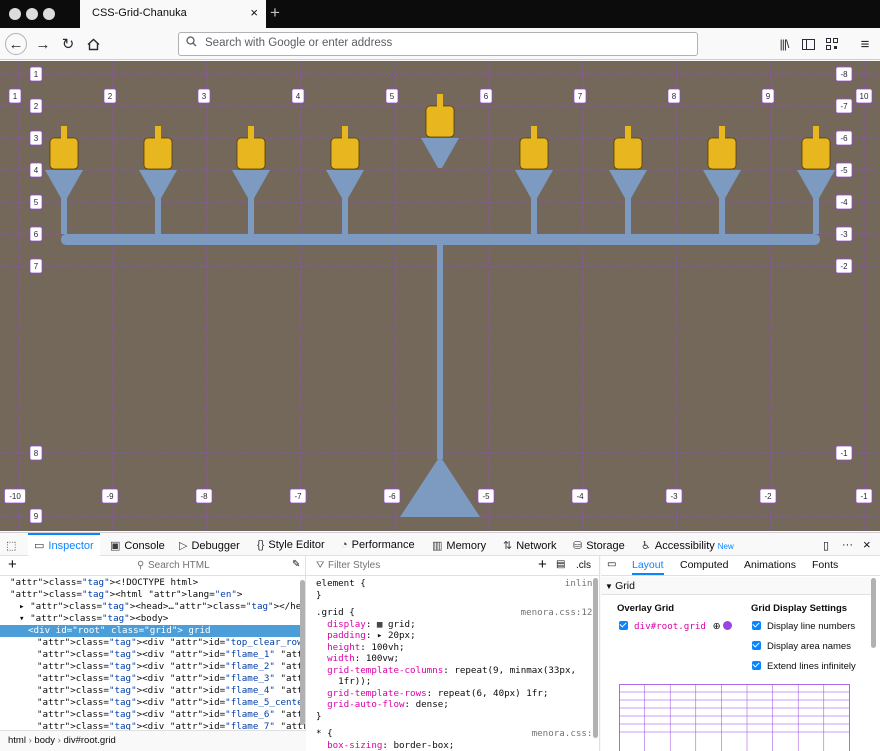 The height and width of the screenshot is (751, 880). What do you see at coordinates (457, 734) in the screenshot?
I see `css-rule-line: * {menora.css:1` at bounding box center [457, 734].